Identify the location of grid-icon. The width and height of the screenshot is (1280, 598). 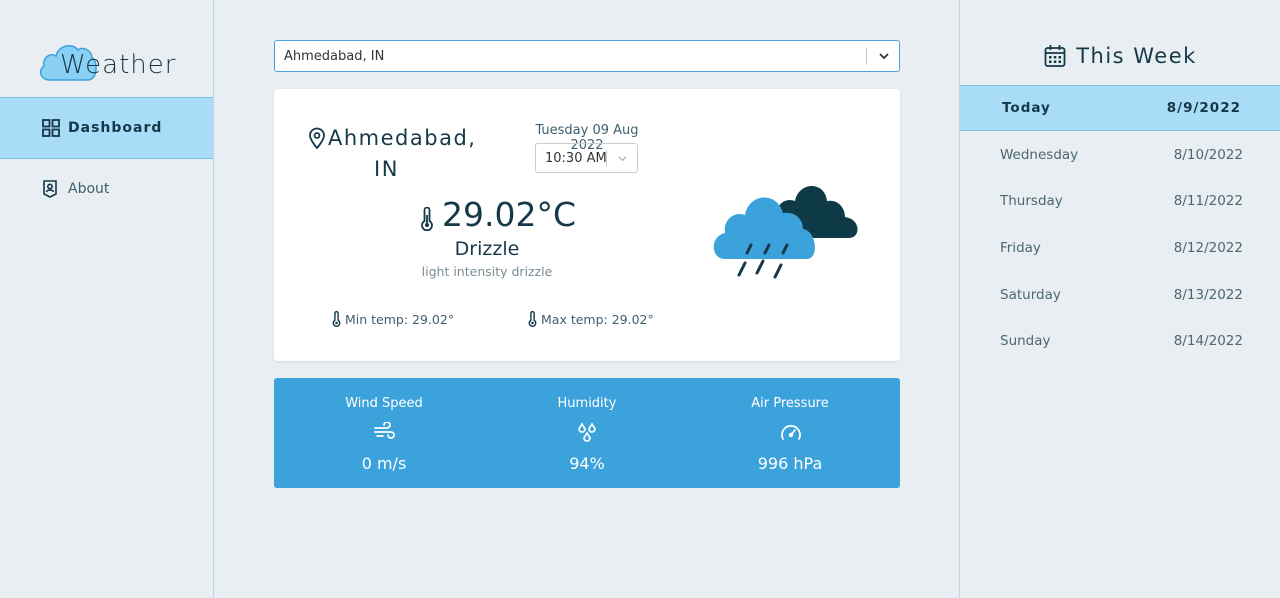
(51, 128).